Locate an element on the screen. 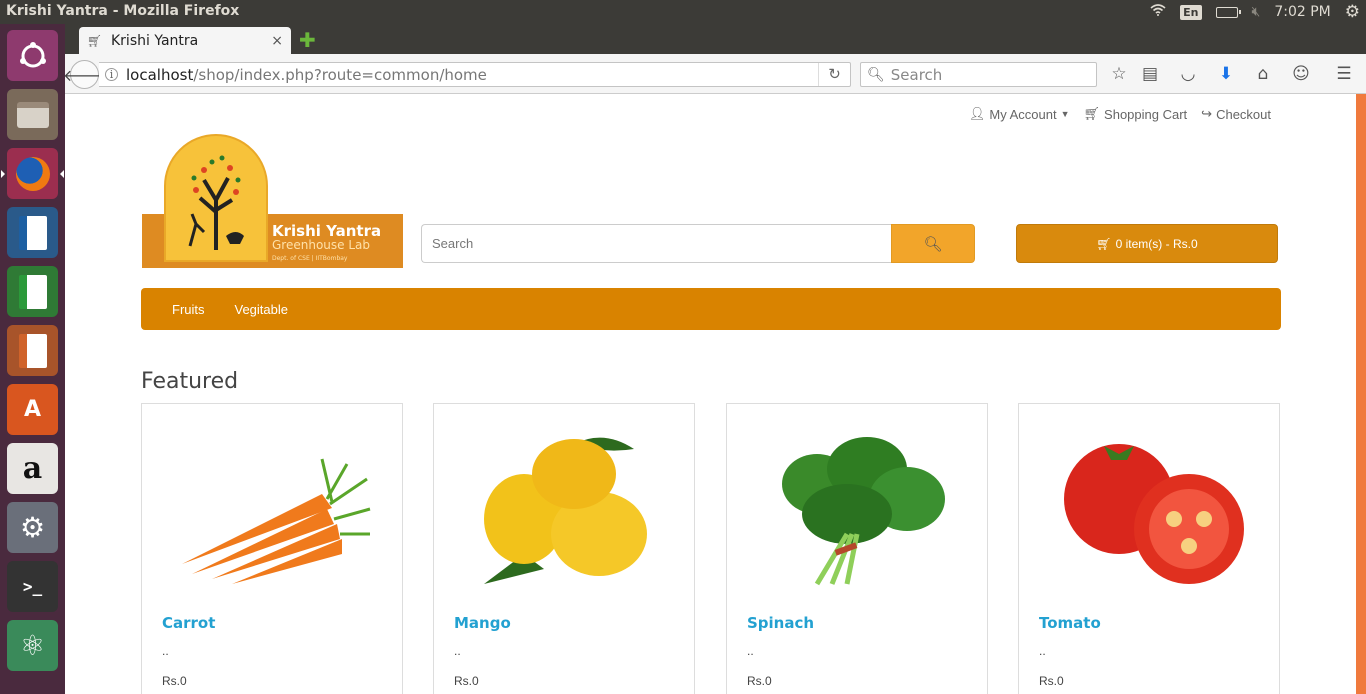 The width and height of the screenshot is (1366, 694). pocket-icon: ◡ is located at coordinates (1188, 75).